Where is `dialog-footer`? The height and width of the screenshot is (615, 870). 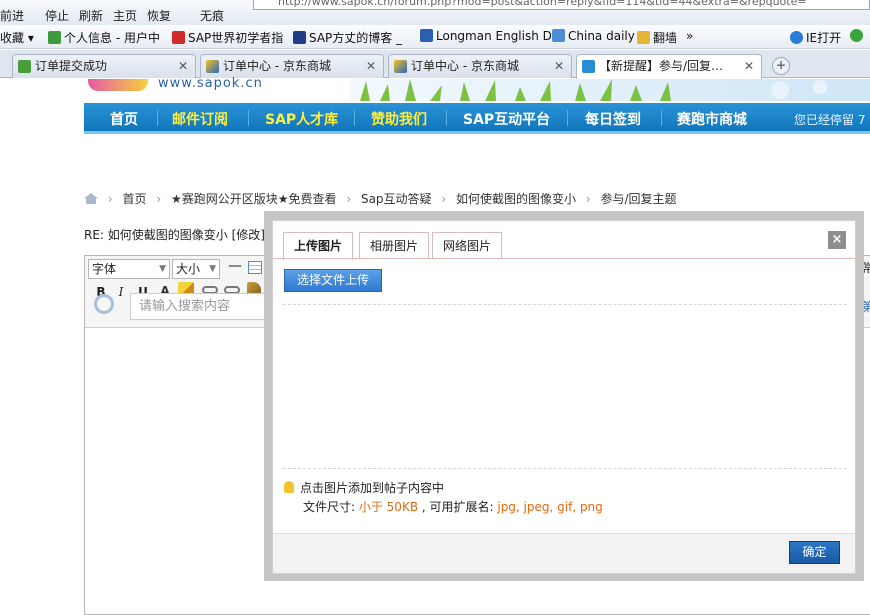
dialog-footer is located at coordinates (564, 553).